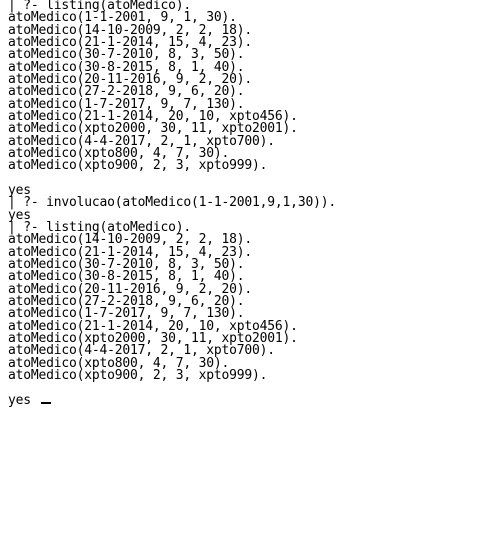 This screenshot has width=481, height=539. What do you see at coordinates (244, 400) in the screenshot?
I see `prompt-line: yes` at bounding box center [244, 400].